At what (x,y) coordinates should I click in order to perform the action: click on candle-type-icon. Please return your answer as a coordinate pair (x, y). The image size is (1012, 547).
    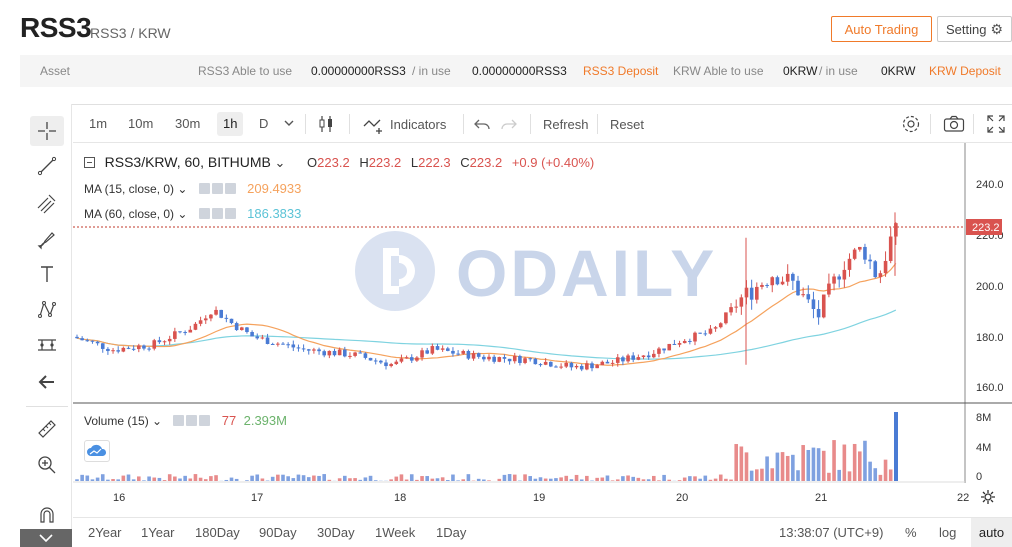
    Looking at the image, I should click on (326, 125).